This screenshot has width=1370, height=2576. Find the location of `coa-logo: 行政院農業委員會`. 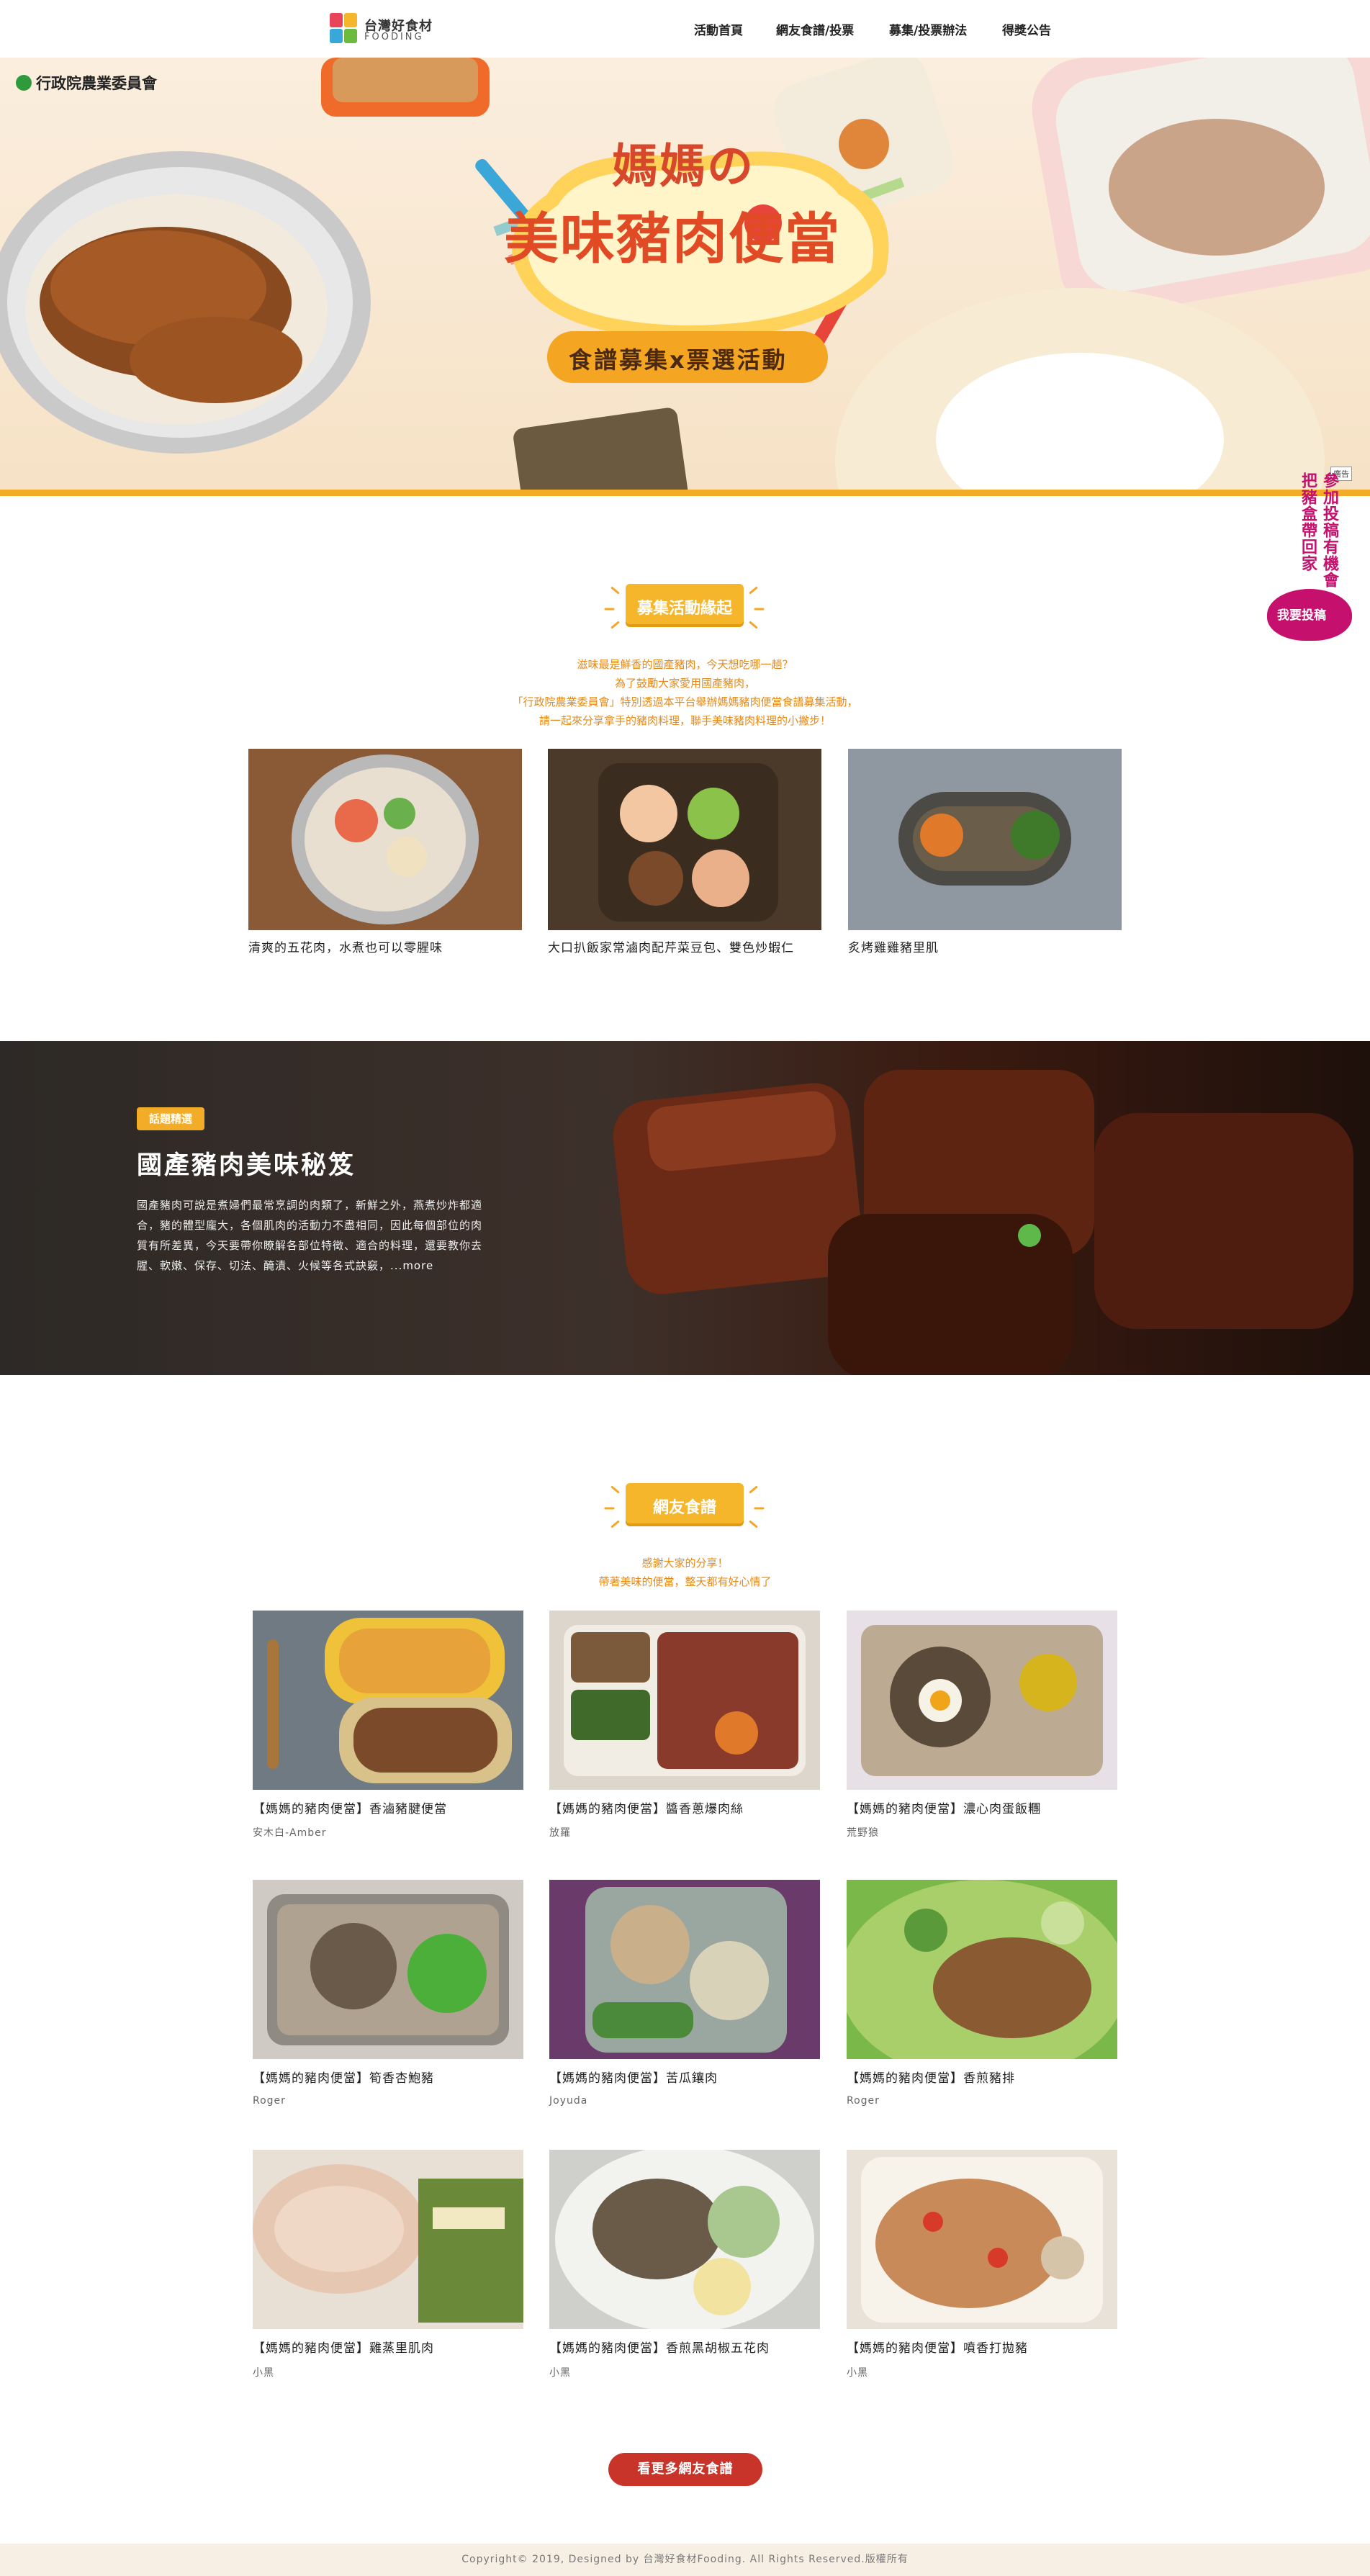

coa-logo: 行政院農業委員會 is located at coordinates (87, 83).